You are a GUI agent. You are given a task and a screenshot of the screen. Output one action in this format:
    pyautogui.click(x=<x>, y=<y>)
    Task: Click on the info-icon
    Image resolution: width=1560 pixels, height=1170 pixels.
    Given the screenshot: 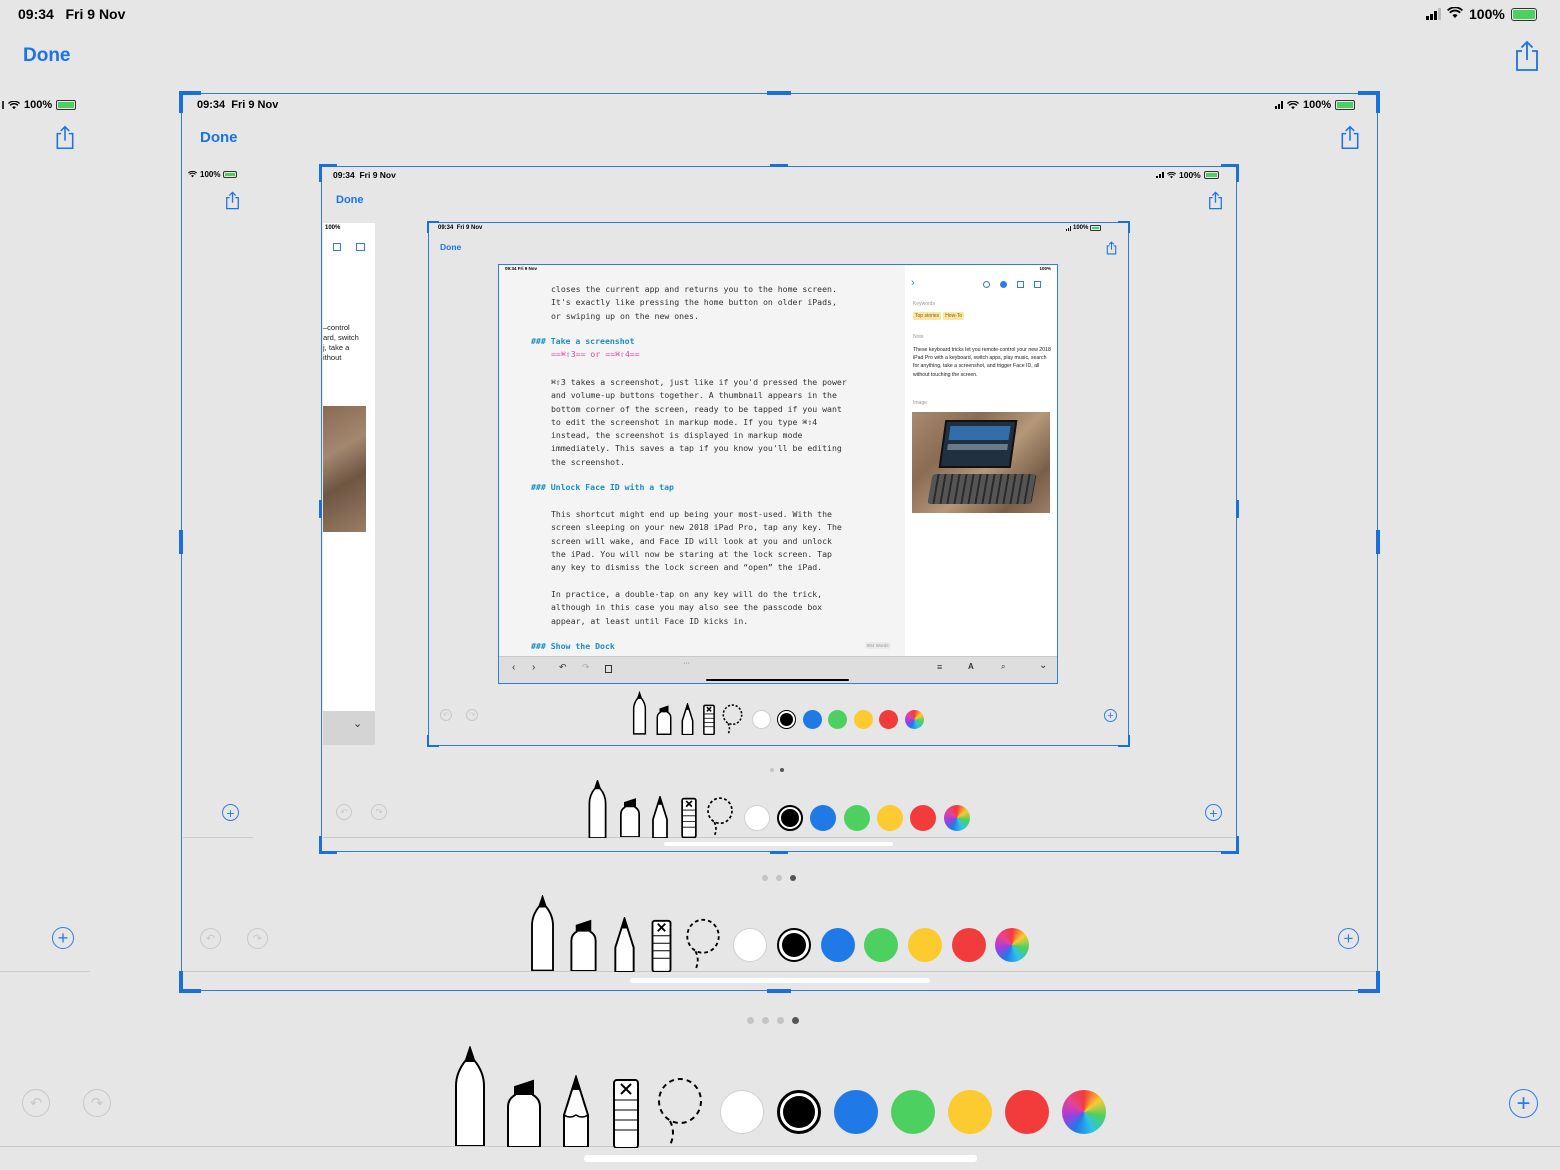 What is the action you would take?
    pyautogui.click(x=1003, y=284)
    